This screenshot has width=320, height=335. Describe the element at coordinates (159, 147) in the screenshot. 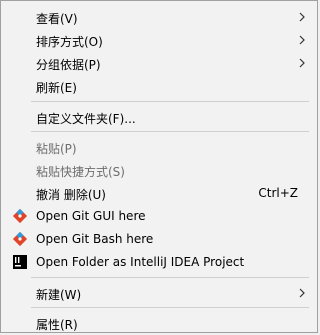

I see `menu-item-paste: 粘贴(P)` at that location.